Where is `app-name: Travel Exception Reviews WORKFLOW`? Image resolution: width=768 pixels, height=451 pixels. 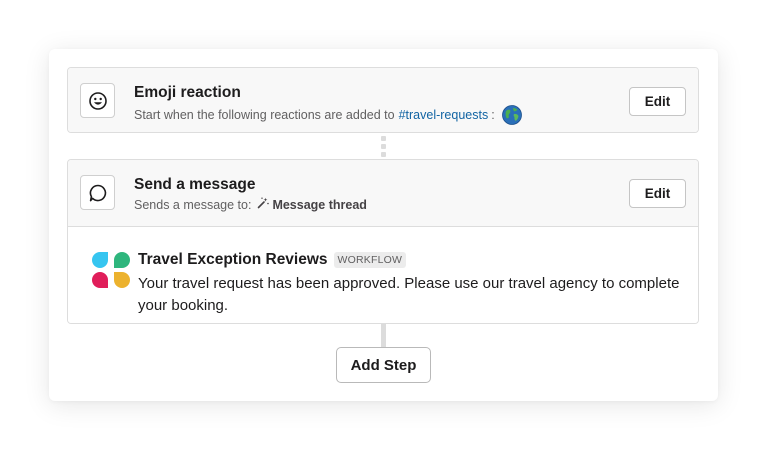
app-name: Travel Exception Reviews WORKFLOW is located at coordinates (272, 260).